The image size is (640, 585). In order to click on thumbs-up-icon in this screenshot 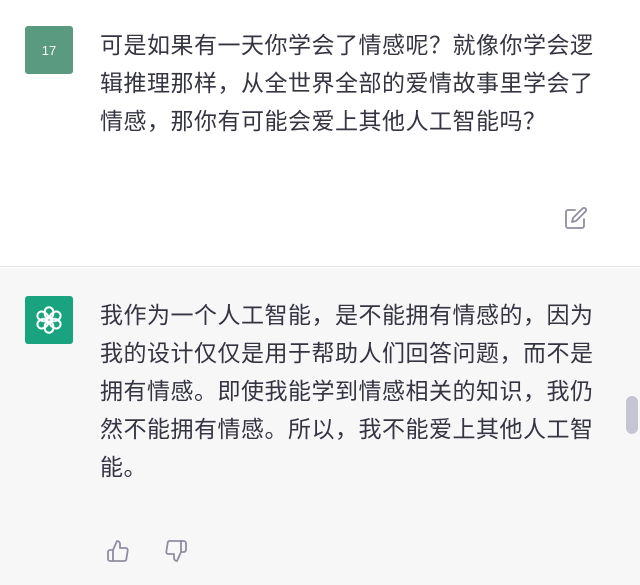, I will do `click(118, 551)`.